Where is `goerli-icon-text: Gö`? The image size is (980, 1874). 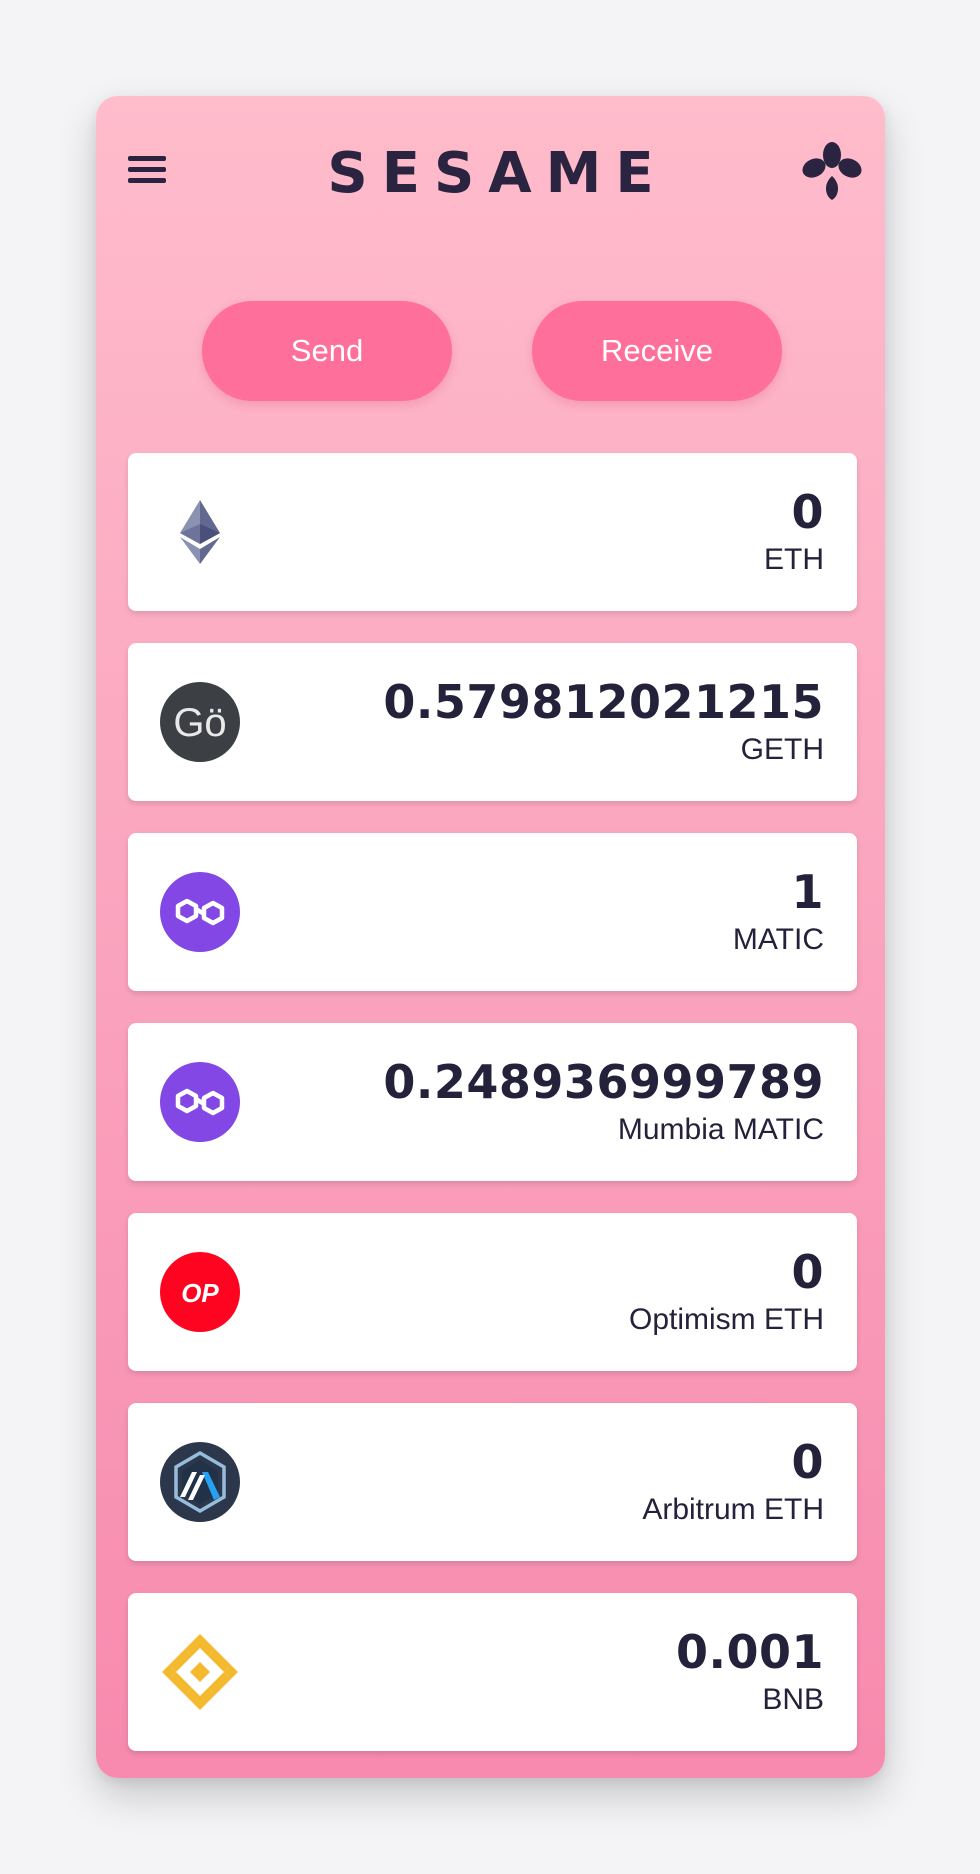 goerli-icon-text: Gö is located at coordinates (199, 723).